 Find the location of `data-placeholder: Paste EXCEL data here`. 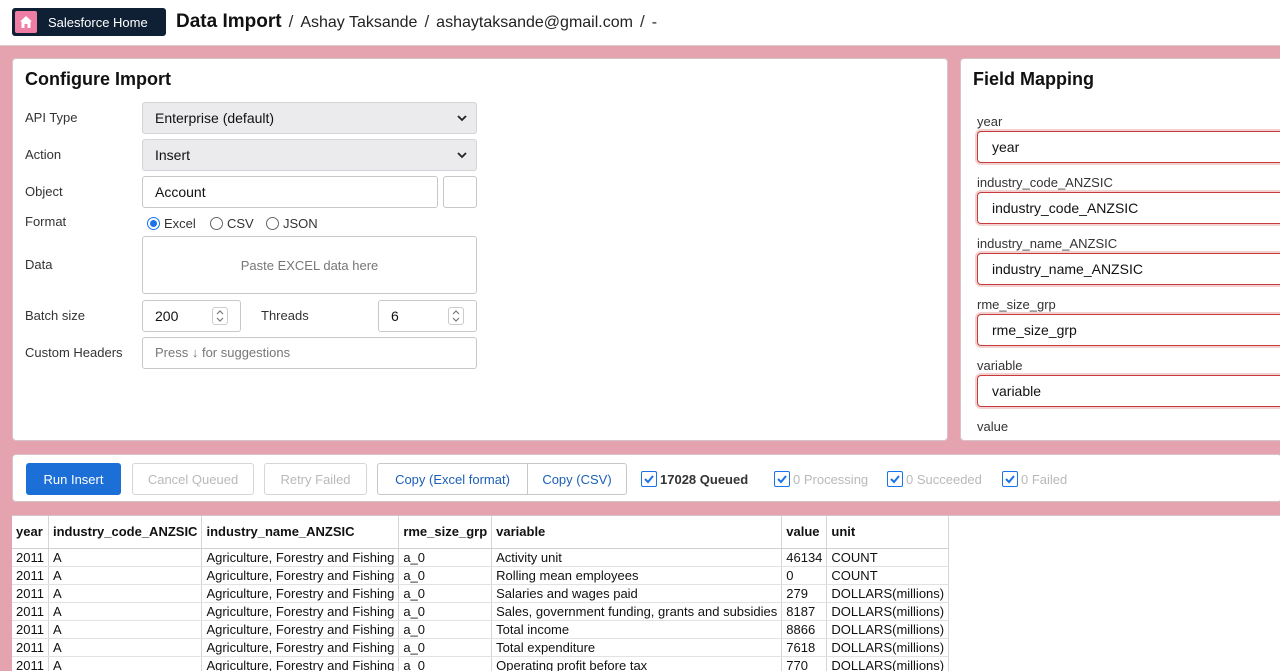

data-placeholder: Paste EXCEL data here is located at coordinates (309, 265).